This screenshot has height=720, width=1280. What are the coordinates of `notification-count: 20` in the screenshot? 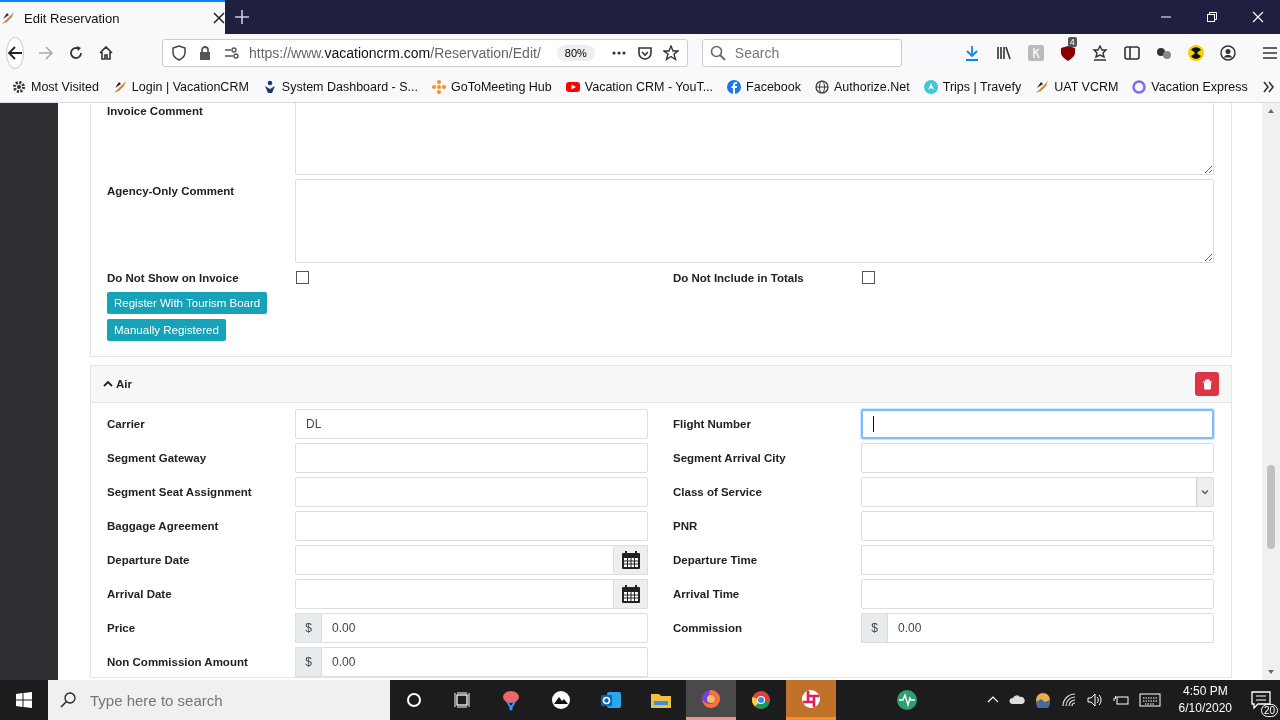 It's located at (1269, 710).